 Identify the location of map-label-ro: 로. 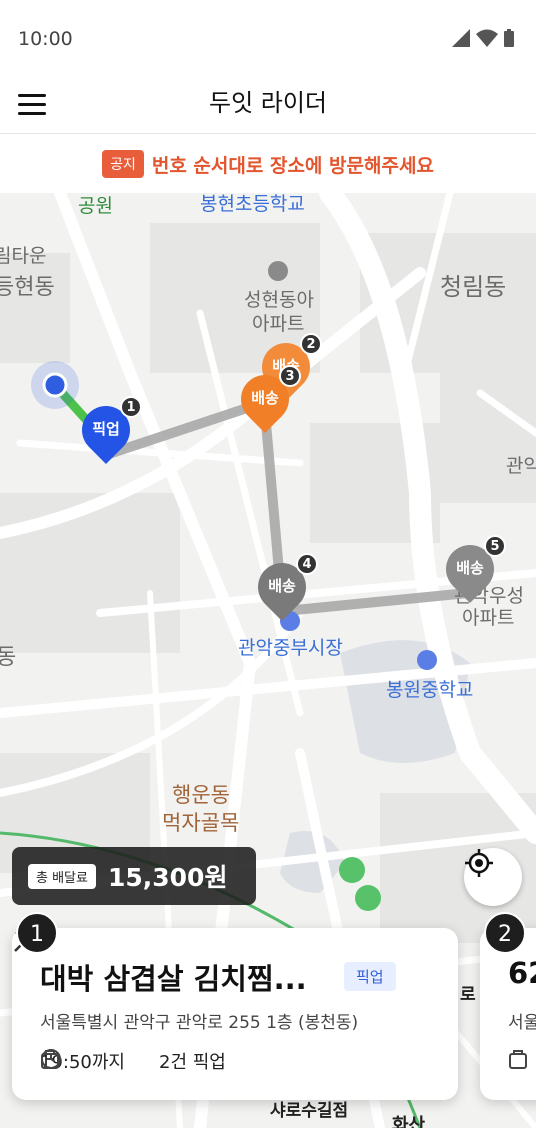
(468, 995).